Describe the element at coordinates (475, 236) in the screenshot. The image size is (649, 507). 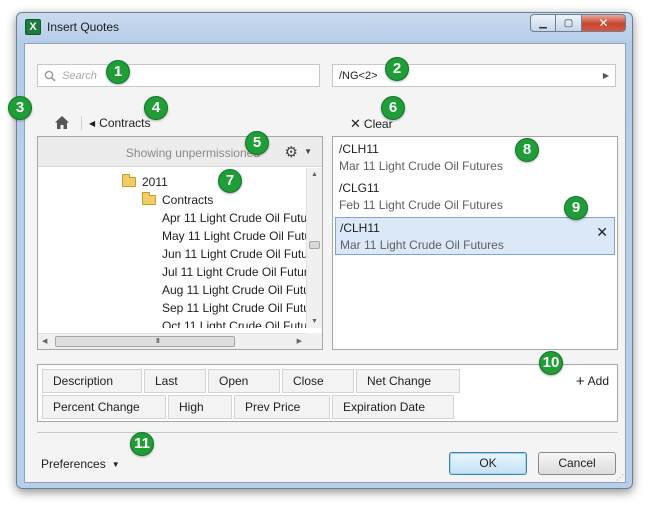
I see `list-item-selected: /CLH11 Mar 11 Light Crude Oil Futures ✕` at that location.